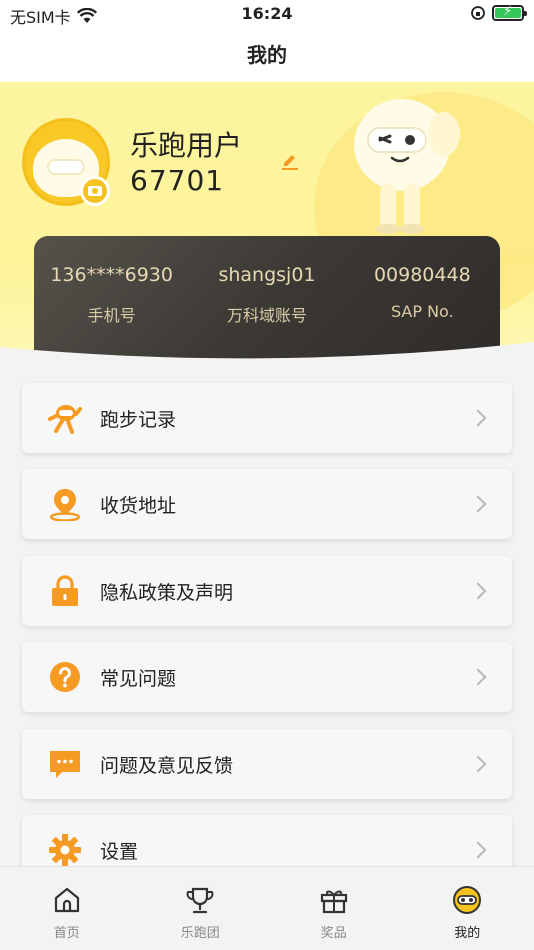 The width and height of the screenshot is (534, 950). What do you see at coordinates (167, 592) in the screenshot?
I see `menu-label-privacy: 隐私政策及声明` at bounding box center [167, 592].